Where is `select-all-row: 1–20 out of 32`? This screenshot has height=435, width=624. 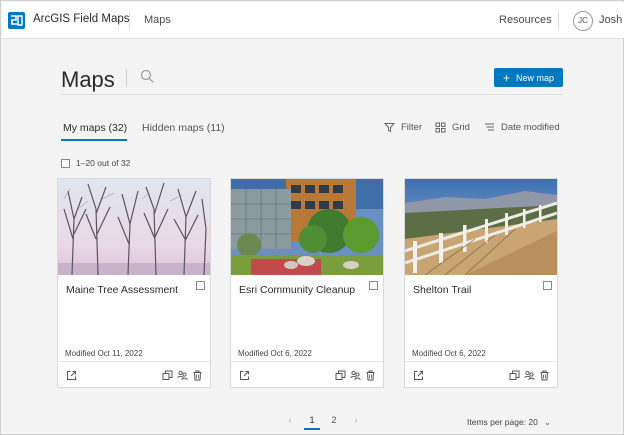 select-all-row: 1–20 out of 32 is located at coordinates (95, 163).